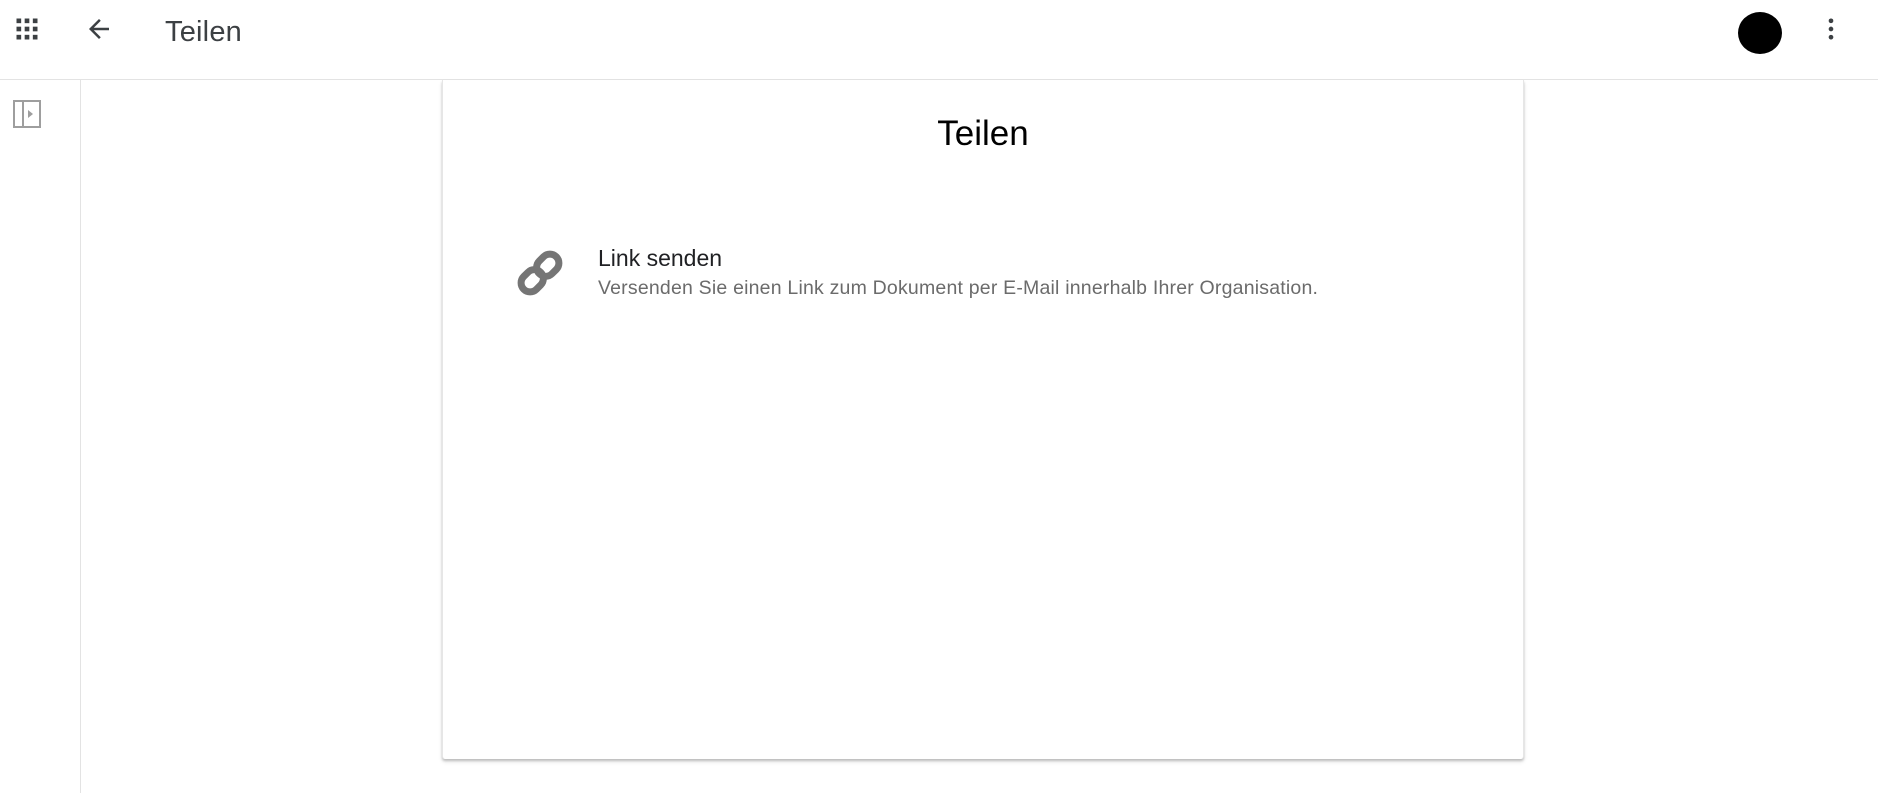  I want to click on back-button, so click(99, 31).